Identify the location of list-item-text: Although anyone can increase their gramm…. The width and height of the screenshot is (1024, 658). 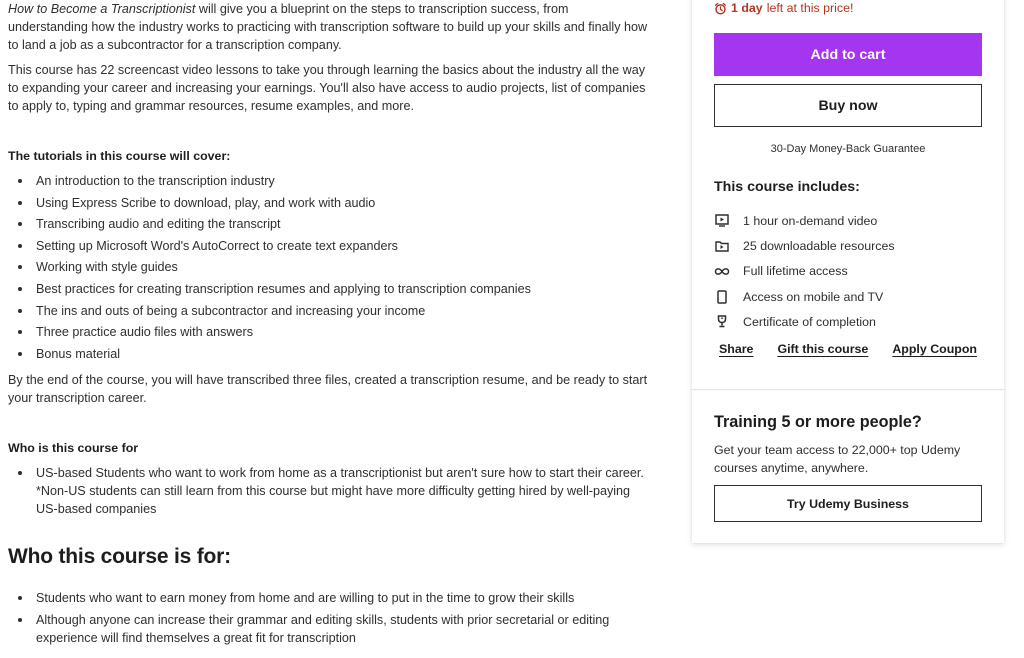
(323, 628).